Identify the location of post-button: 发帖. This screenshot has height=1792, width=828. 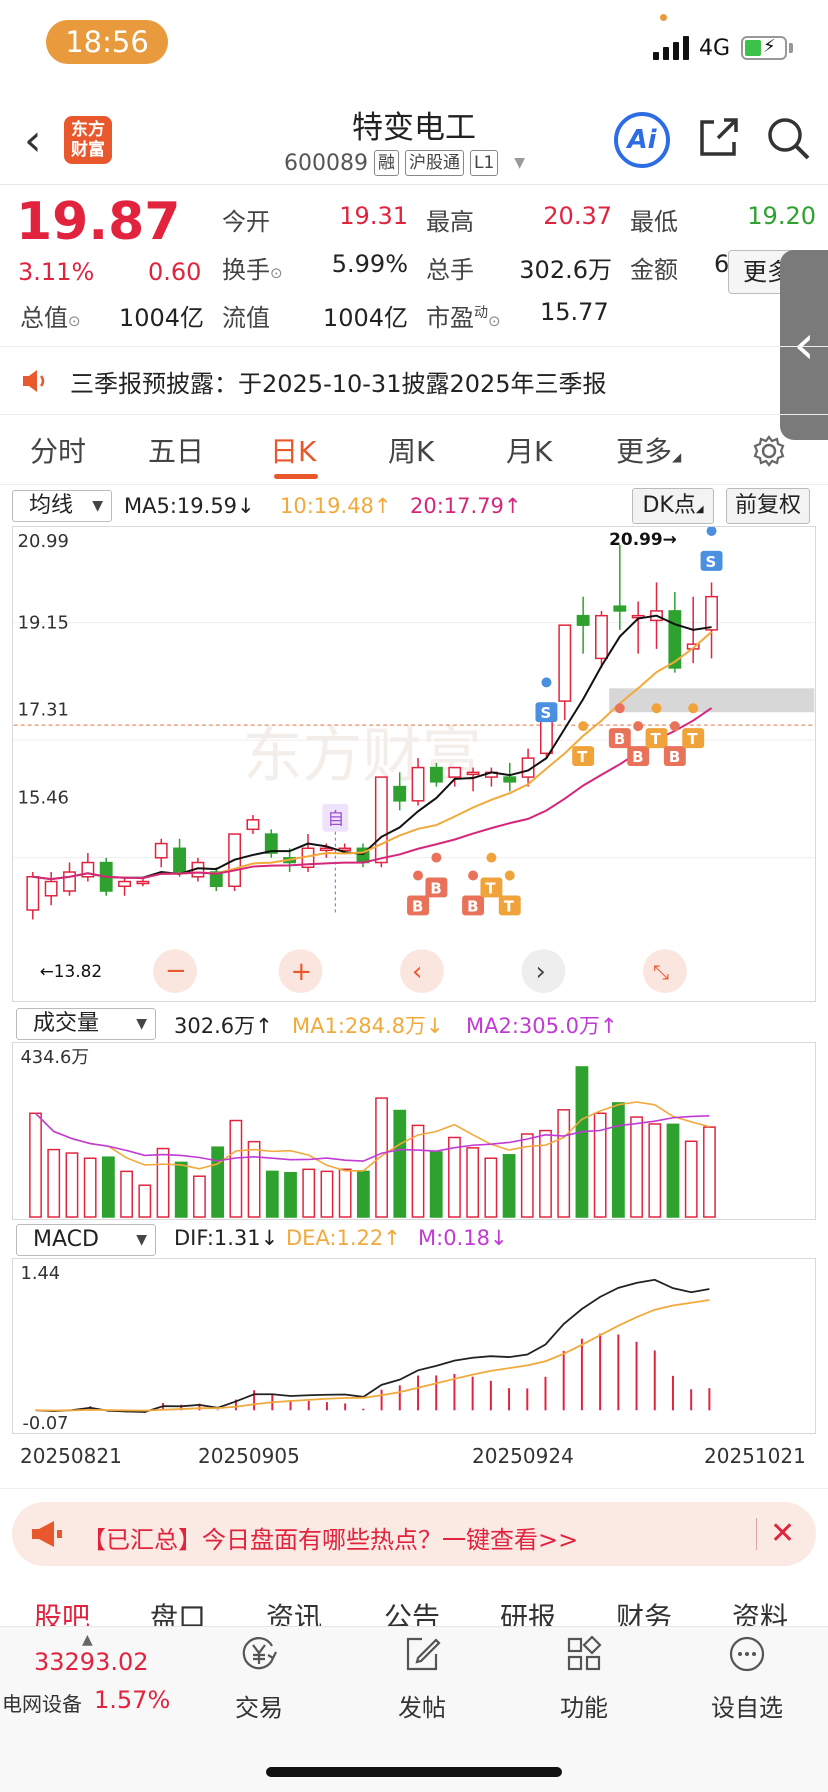
(422, 1678).